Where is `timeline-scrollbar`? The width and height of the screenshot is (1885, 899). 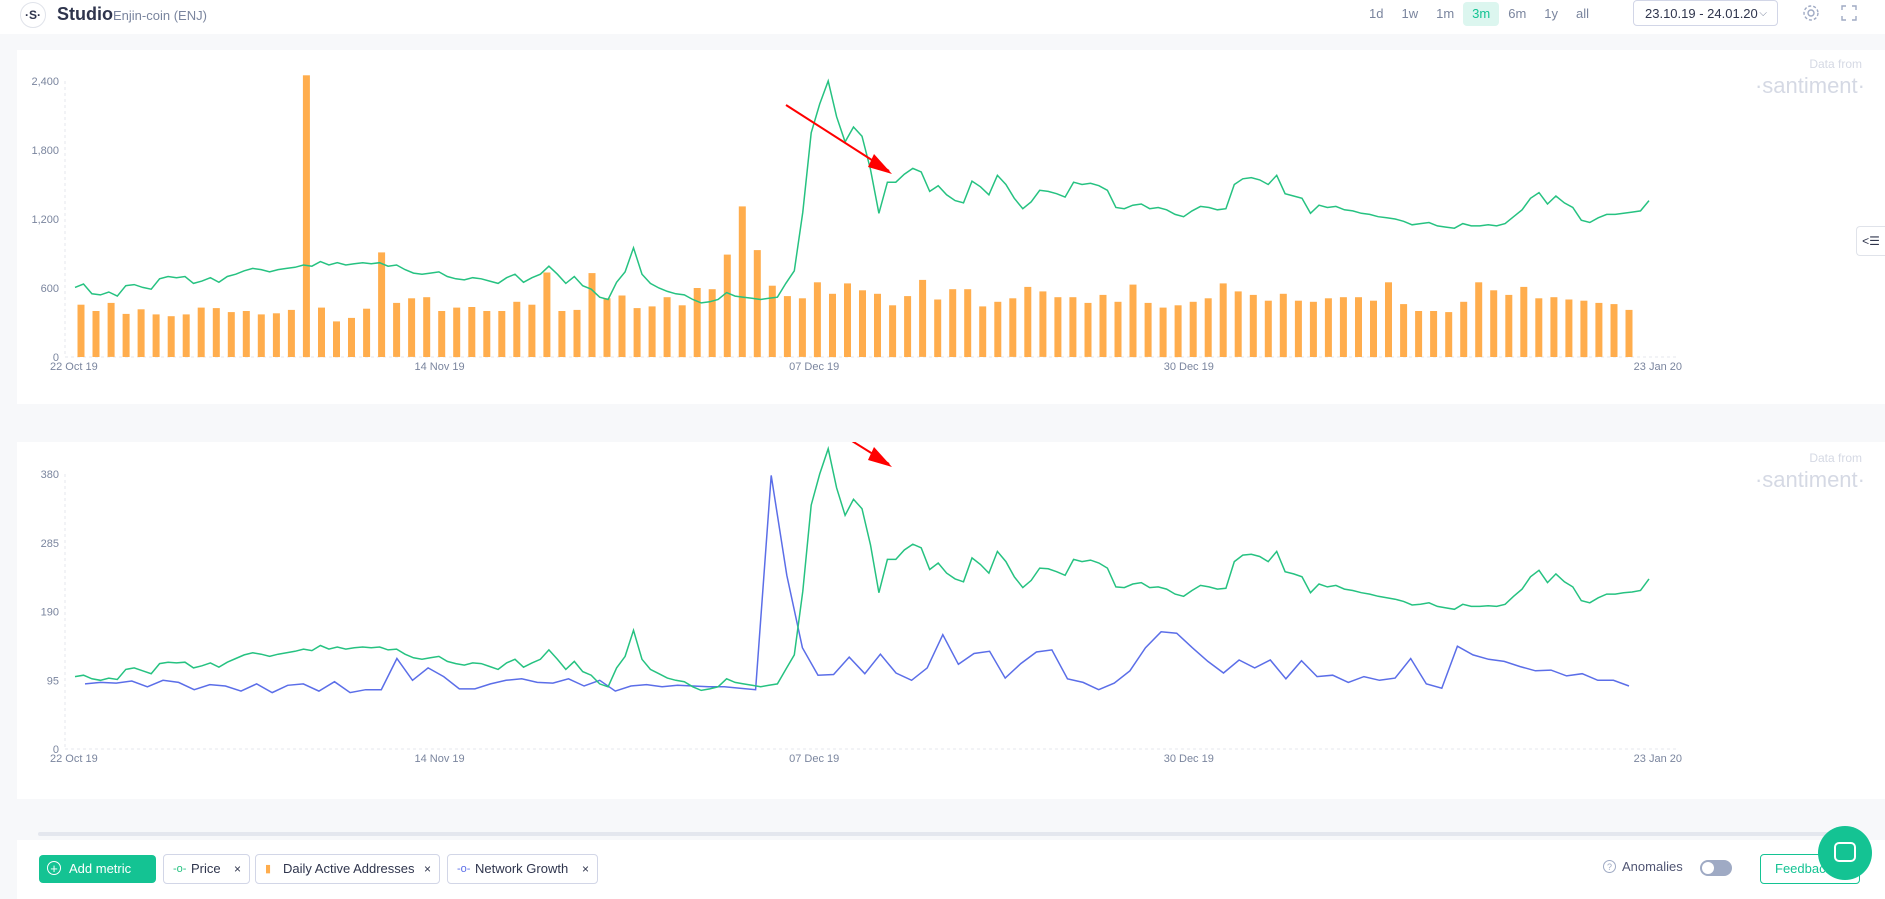
timeline-scrollbar is located at coordinates (943, 834).